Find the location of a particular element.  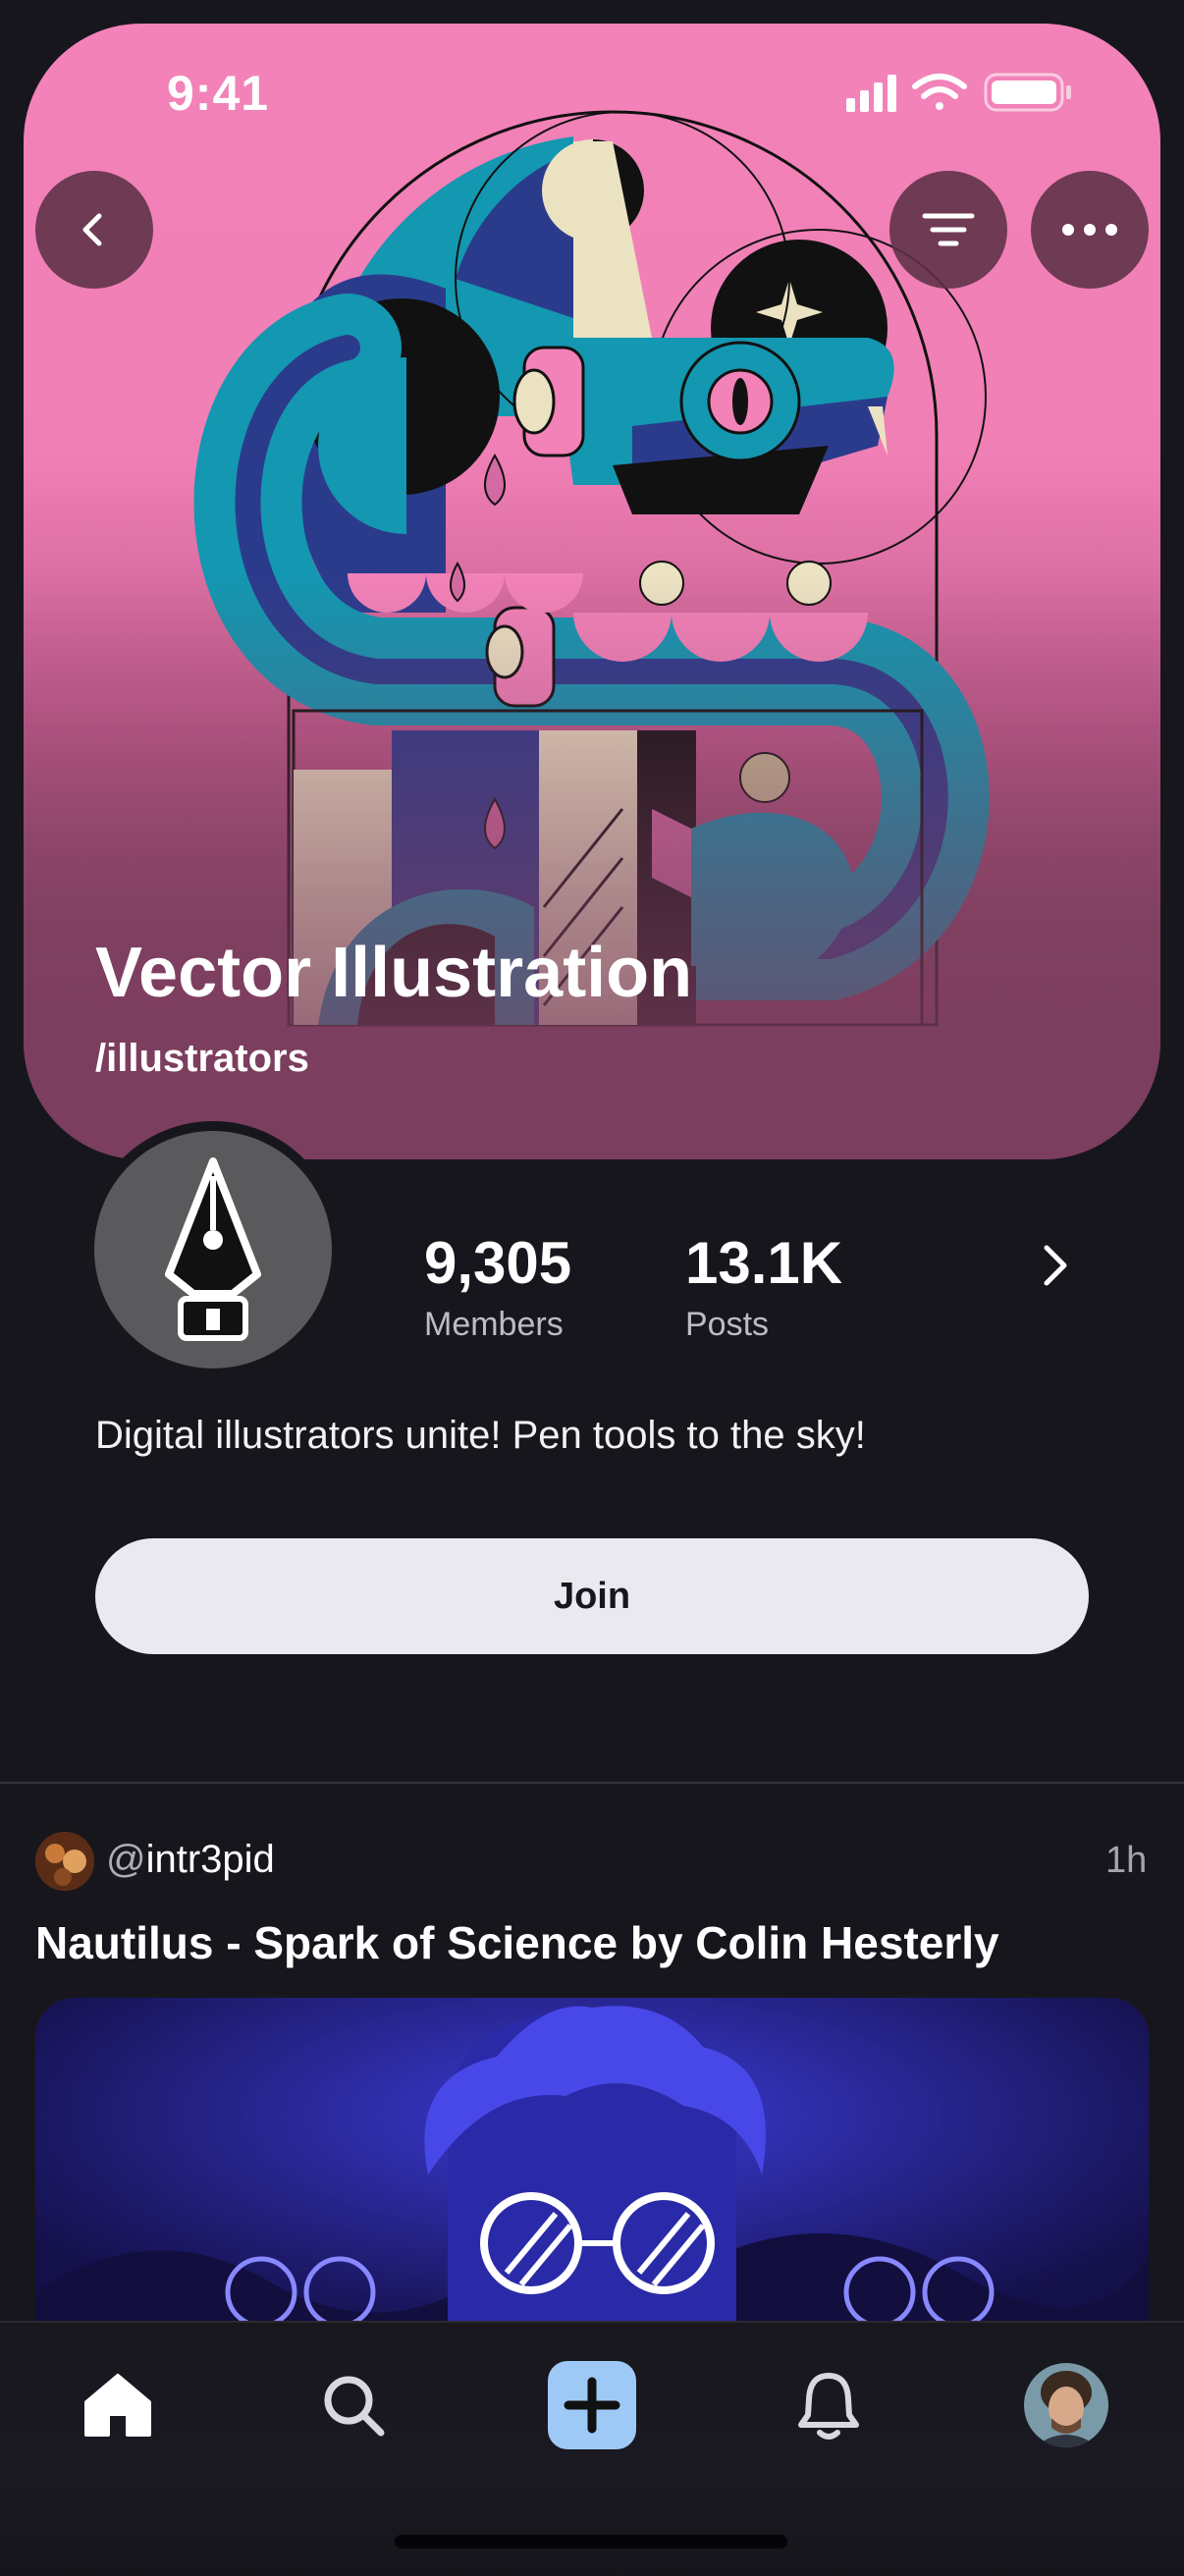

posts-count: 13.1K is located at coordinates (764, 1263).